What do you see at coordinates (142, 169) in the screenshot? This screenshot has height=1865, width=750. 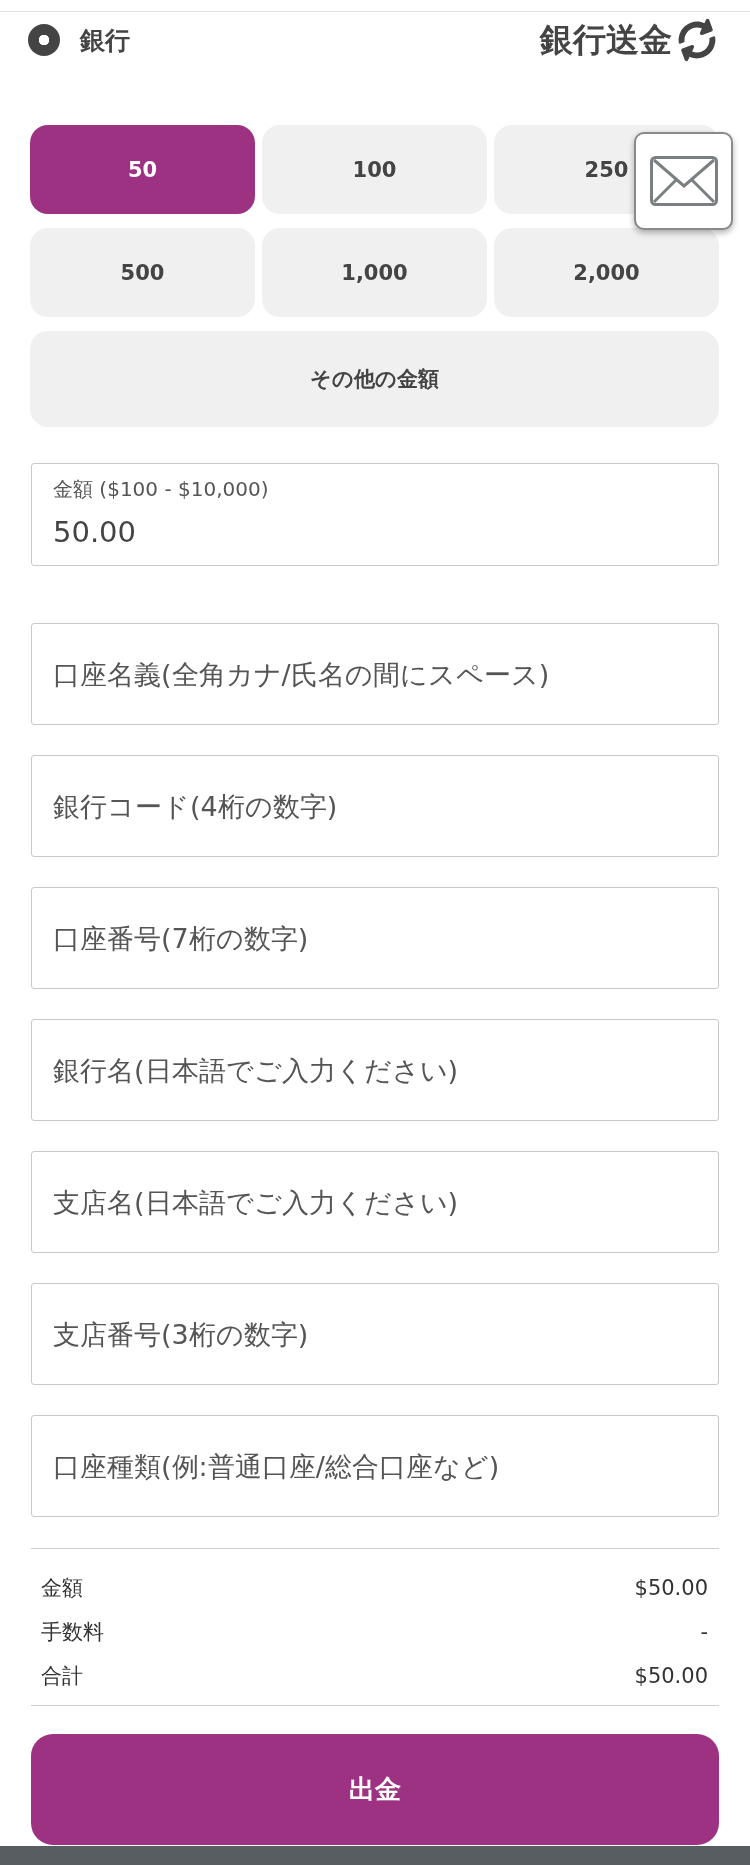 I see `amount-button: 50` at bounding box center [142, 169].